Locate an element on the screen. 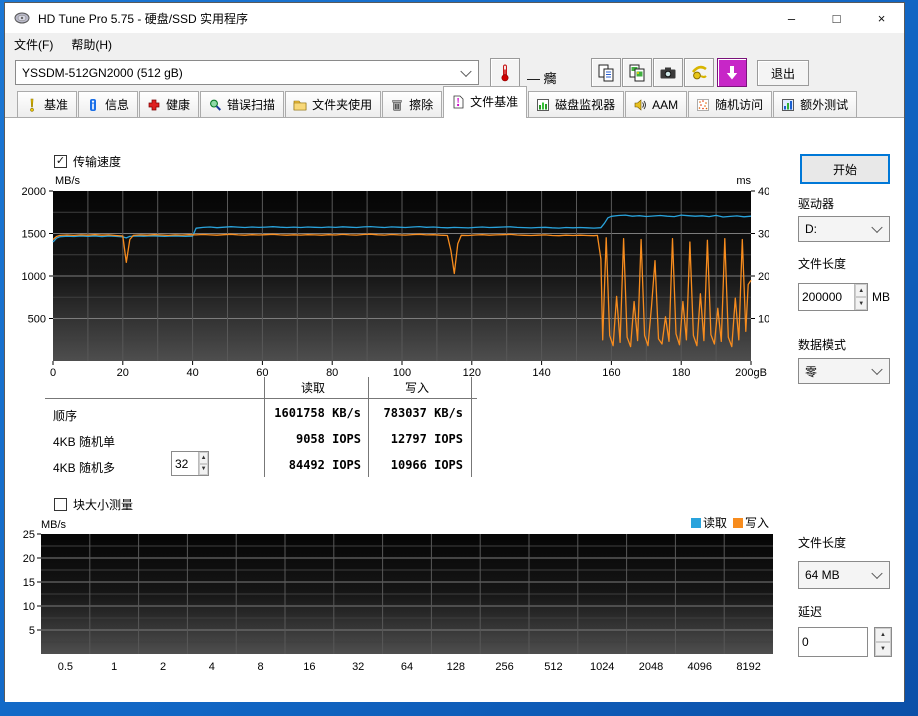 The width and height of the screenshot is (918, 716). svg-text: 1000 is located at coordinates (34, 277).